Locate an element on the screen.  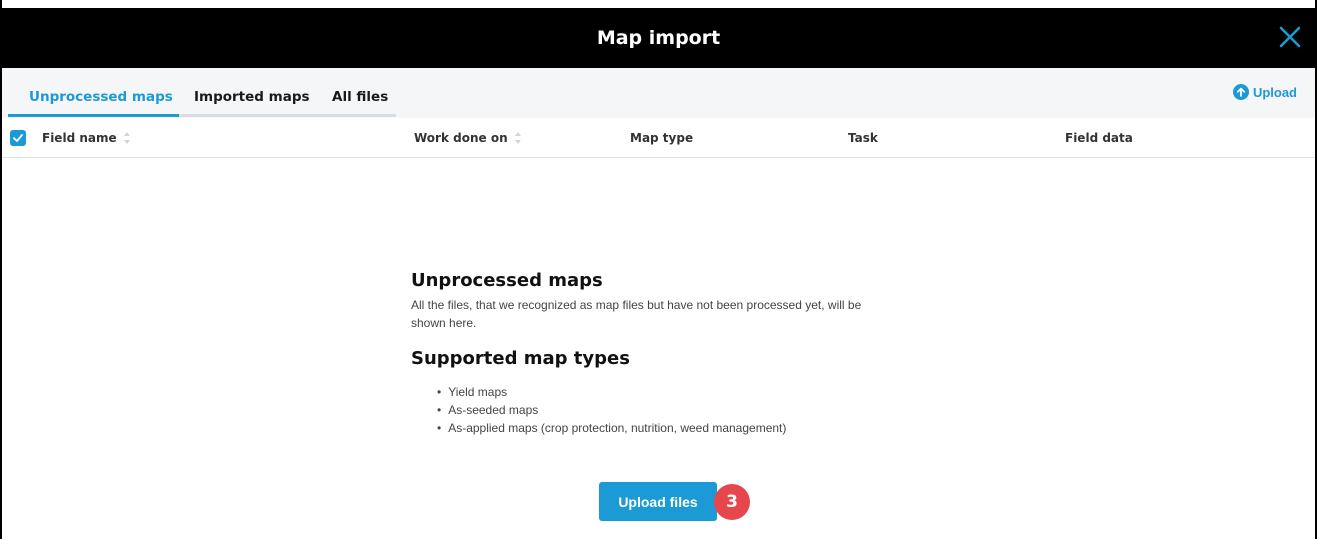
upload-link-label: Upload is located at coordinates (1274, 92).